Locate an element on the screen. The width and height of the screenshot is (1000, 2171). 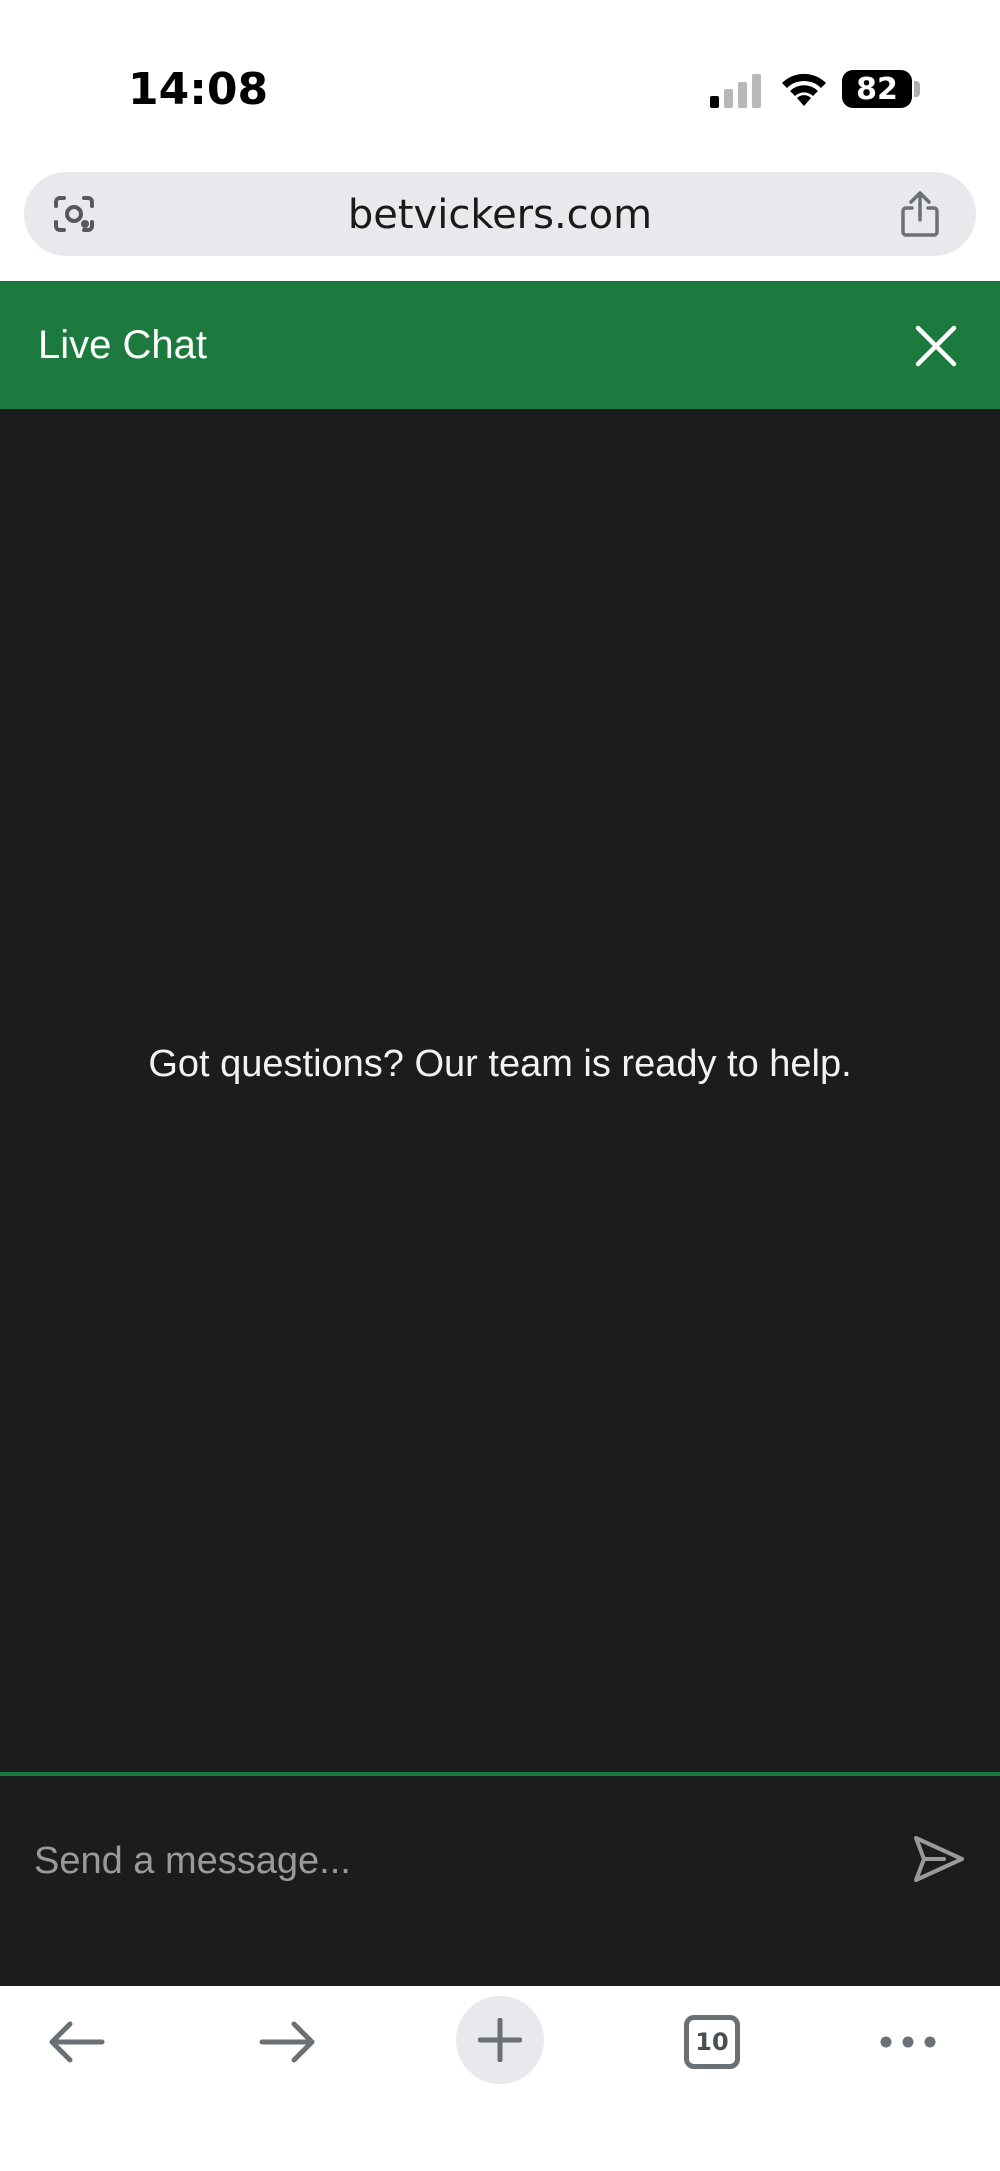
browser-toolbar: 10 is located at coordinates (500, 2078).